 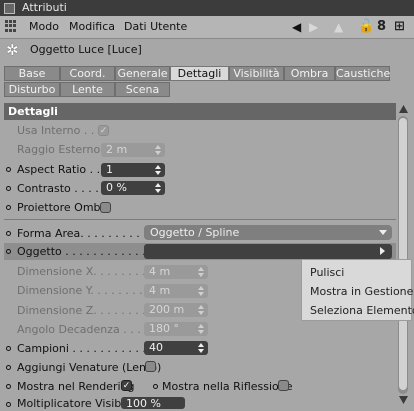 I want to click on aspect-ratio-field: 1, so click(x=133, y=170).